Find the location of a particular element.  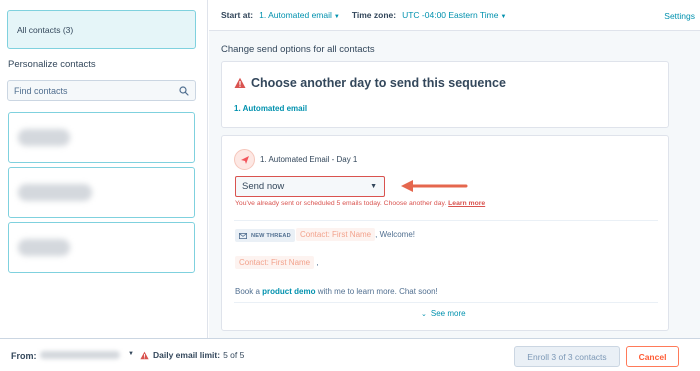

timezone-dropdown: UTC -04:00 Eastern Time ▼ is located at coordinates (454, 15).